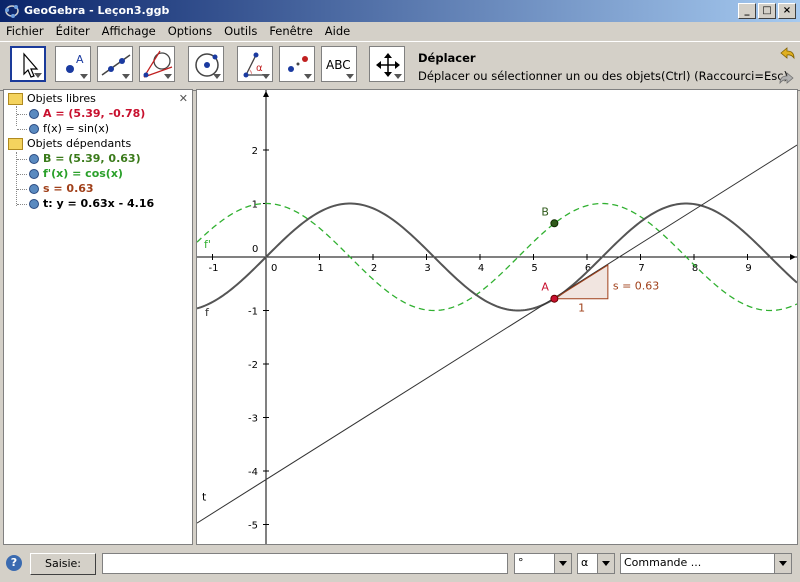 The width and height of the screenshot is (800, 582). What do you see at coordinates (581, 308) in the screenshot?
I see `label-run: 1` at bounding box center [581, 308].